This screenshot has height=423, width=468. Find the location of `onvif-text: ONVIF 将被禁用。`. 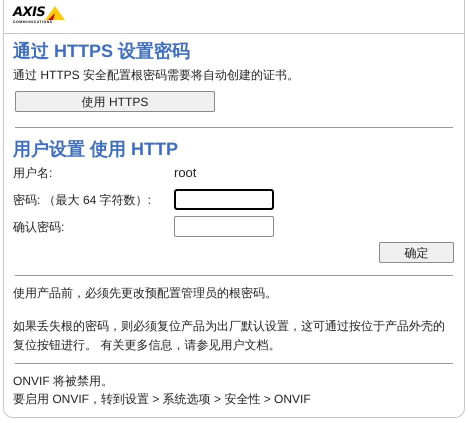

onvif-text: ONVIF 将被禁用。 is located at coordinates (63, 381).